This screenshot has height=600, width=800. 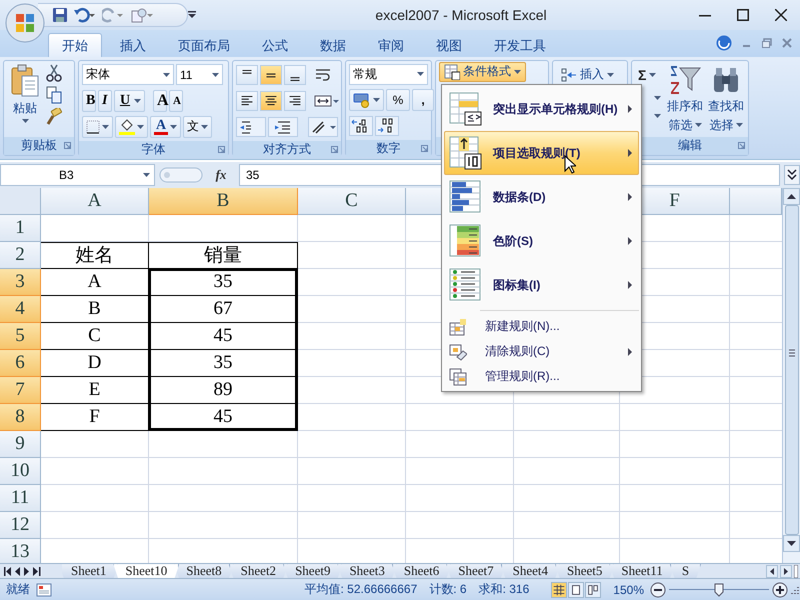 I want to click on column-header: C, so click(x=352, y=201).